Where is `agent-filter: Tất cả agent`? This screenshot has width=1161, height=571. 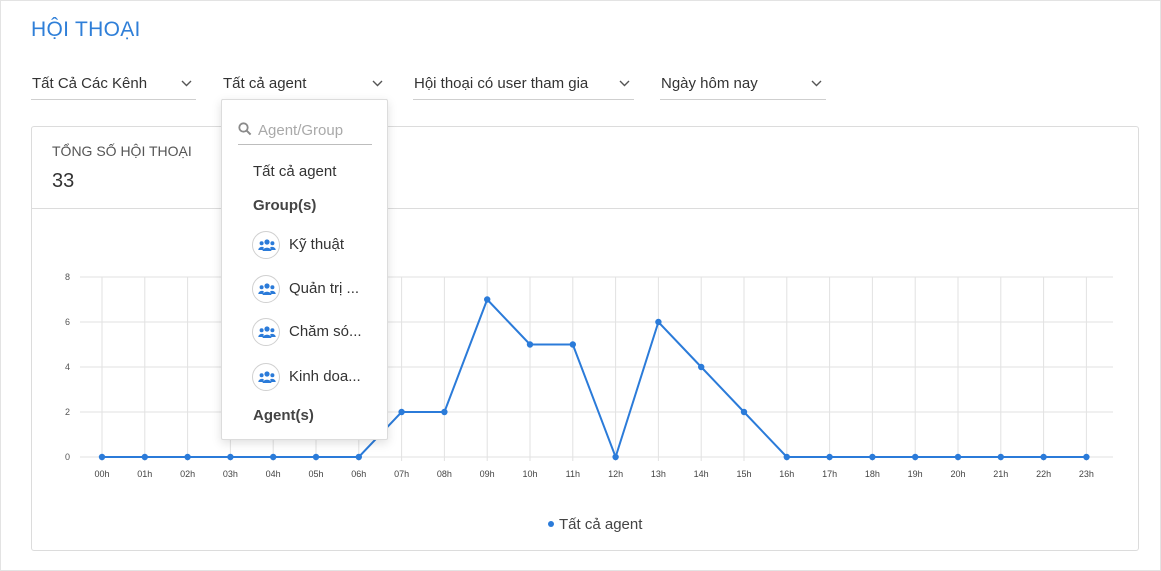
agent-filter: Tất cả agent is located at coordinates (304, 85).